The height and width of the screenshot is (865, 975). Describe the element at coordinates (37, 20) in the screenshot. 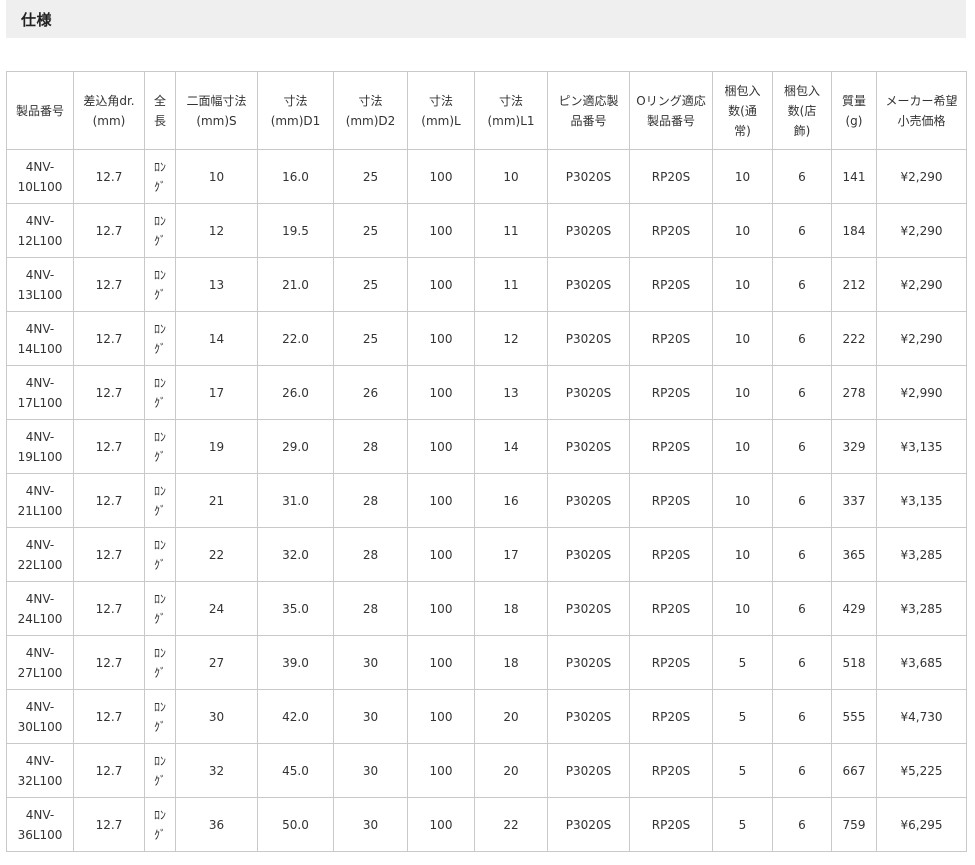

I see `section-title: 仕様` at that location.